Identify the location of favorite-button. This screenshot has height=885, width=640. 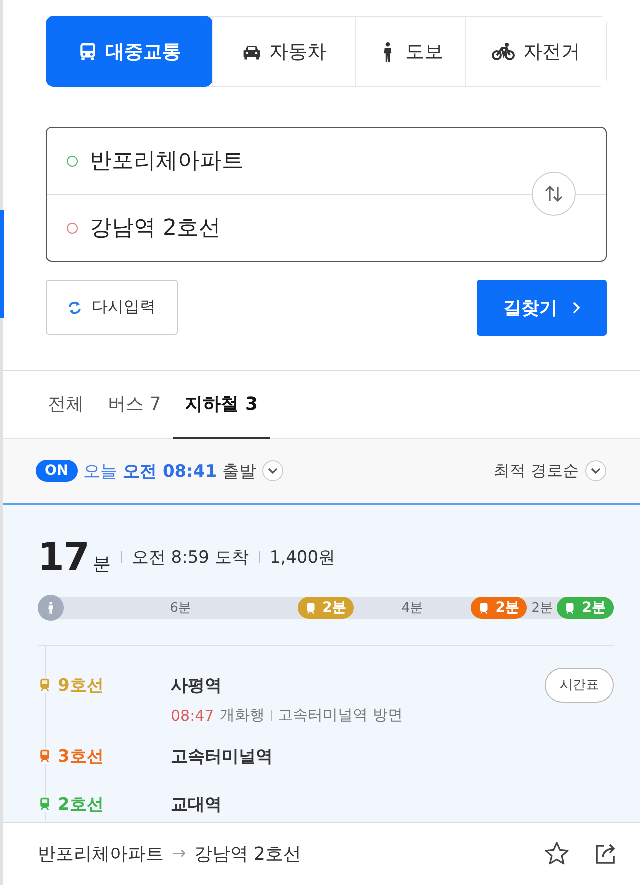
(557, 854).